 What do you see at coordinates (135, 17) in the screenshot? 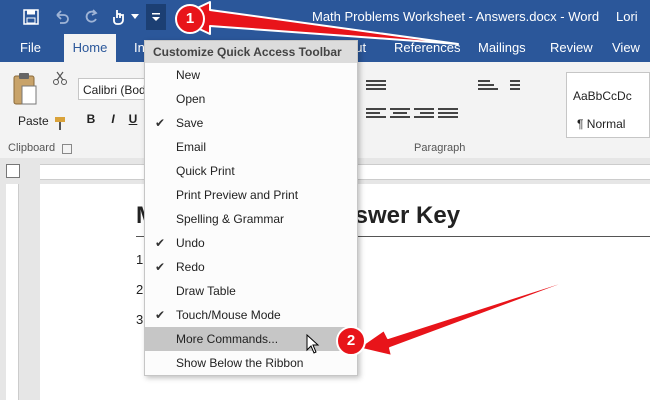
I see `chevron-down-icon` at bounding box center [135, 17].